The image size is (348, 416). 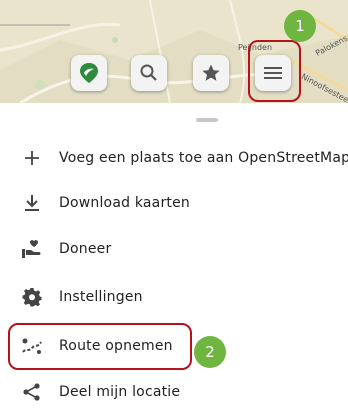 I want to click on donate-heart-icon, so click(x=32, y=249).